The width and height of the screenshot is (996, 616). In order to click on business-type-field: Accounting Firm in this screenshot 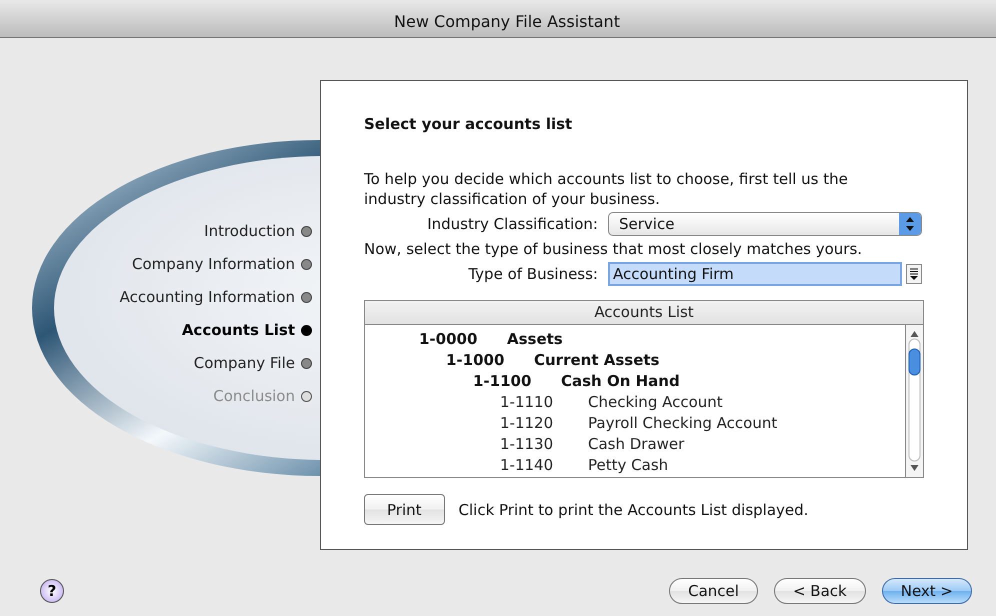, I will do `click(755, 274)`.